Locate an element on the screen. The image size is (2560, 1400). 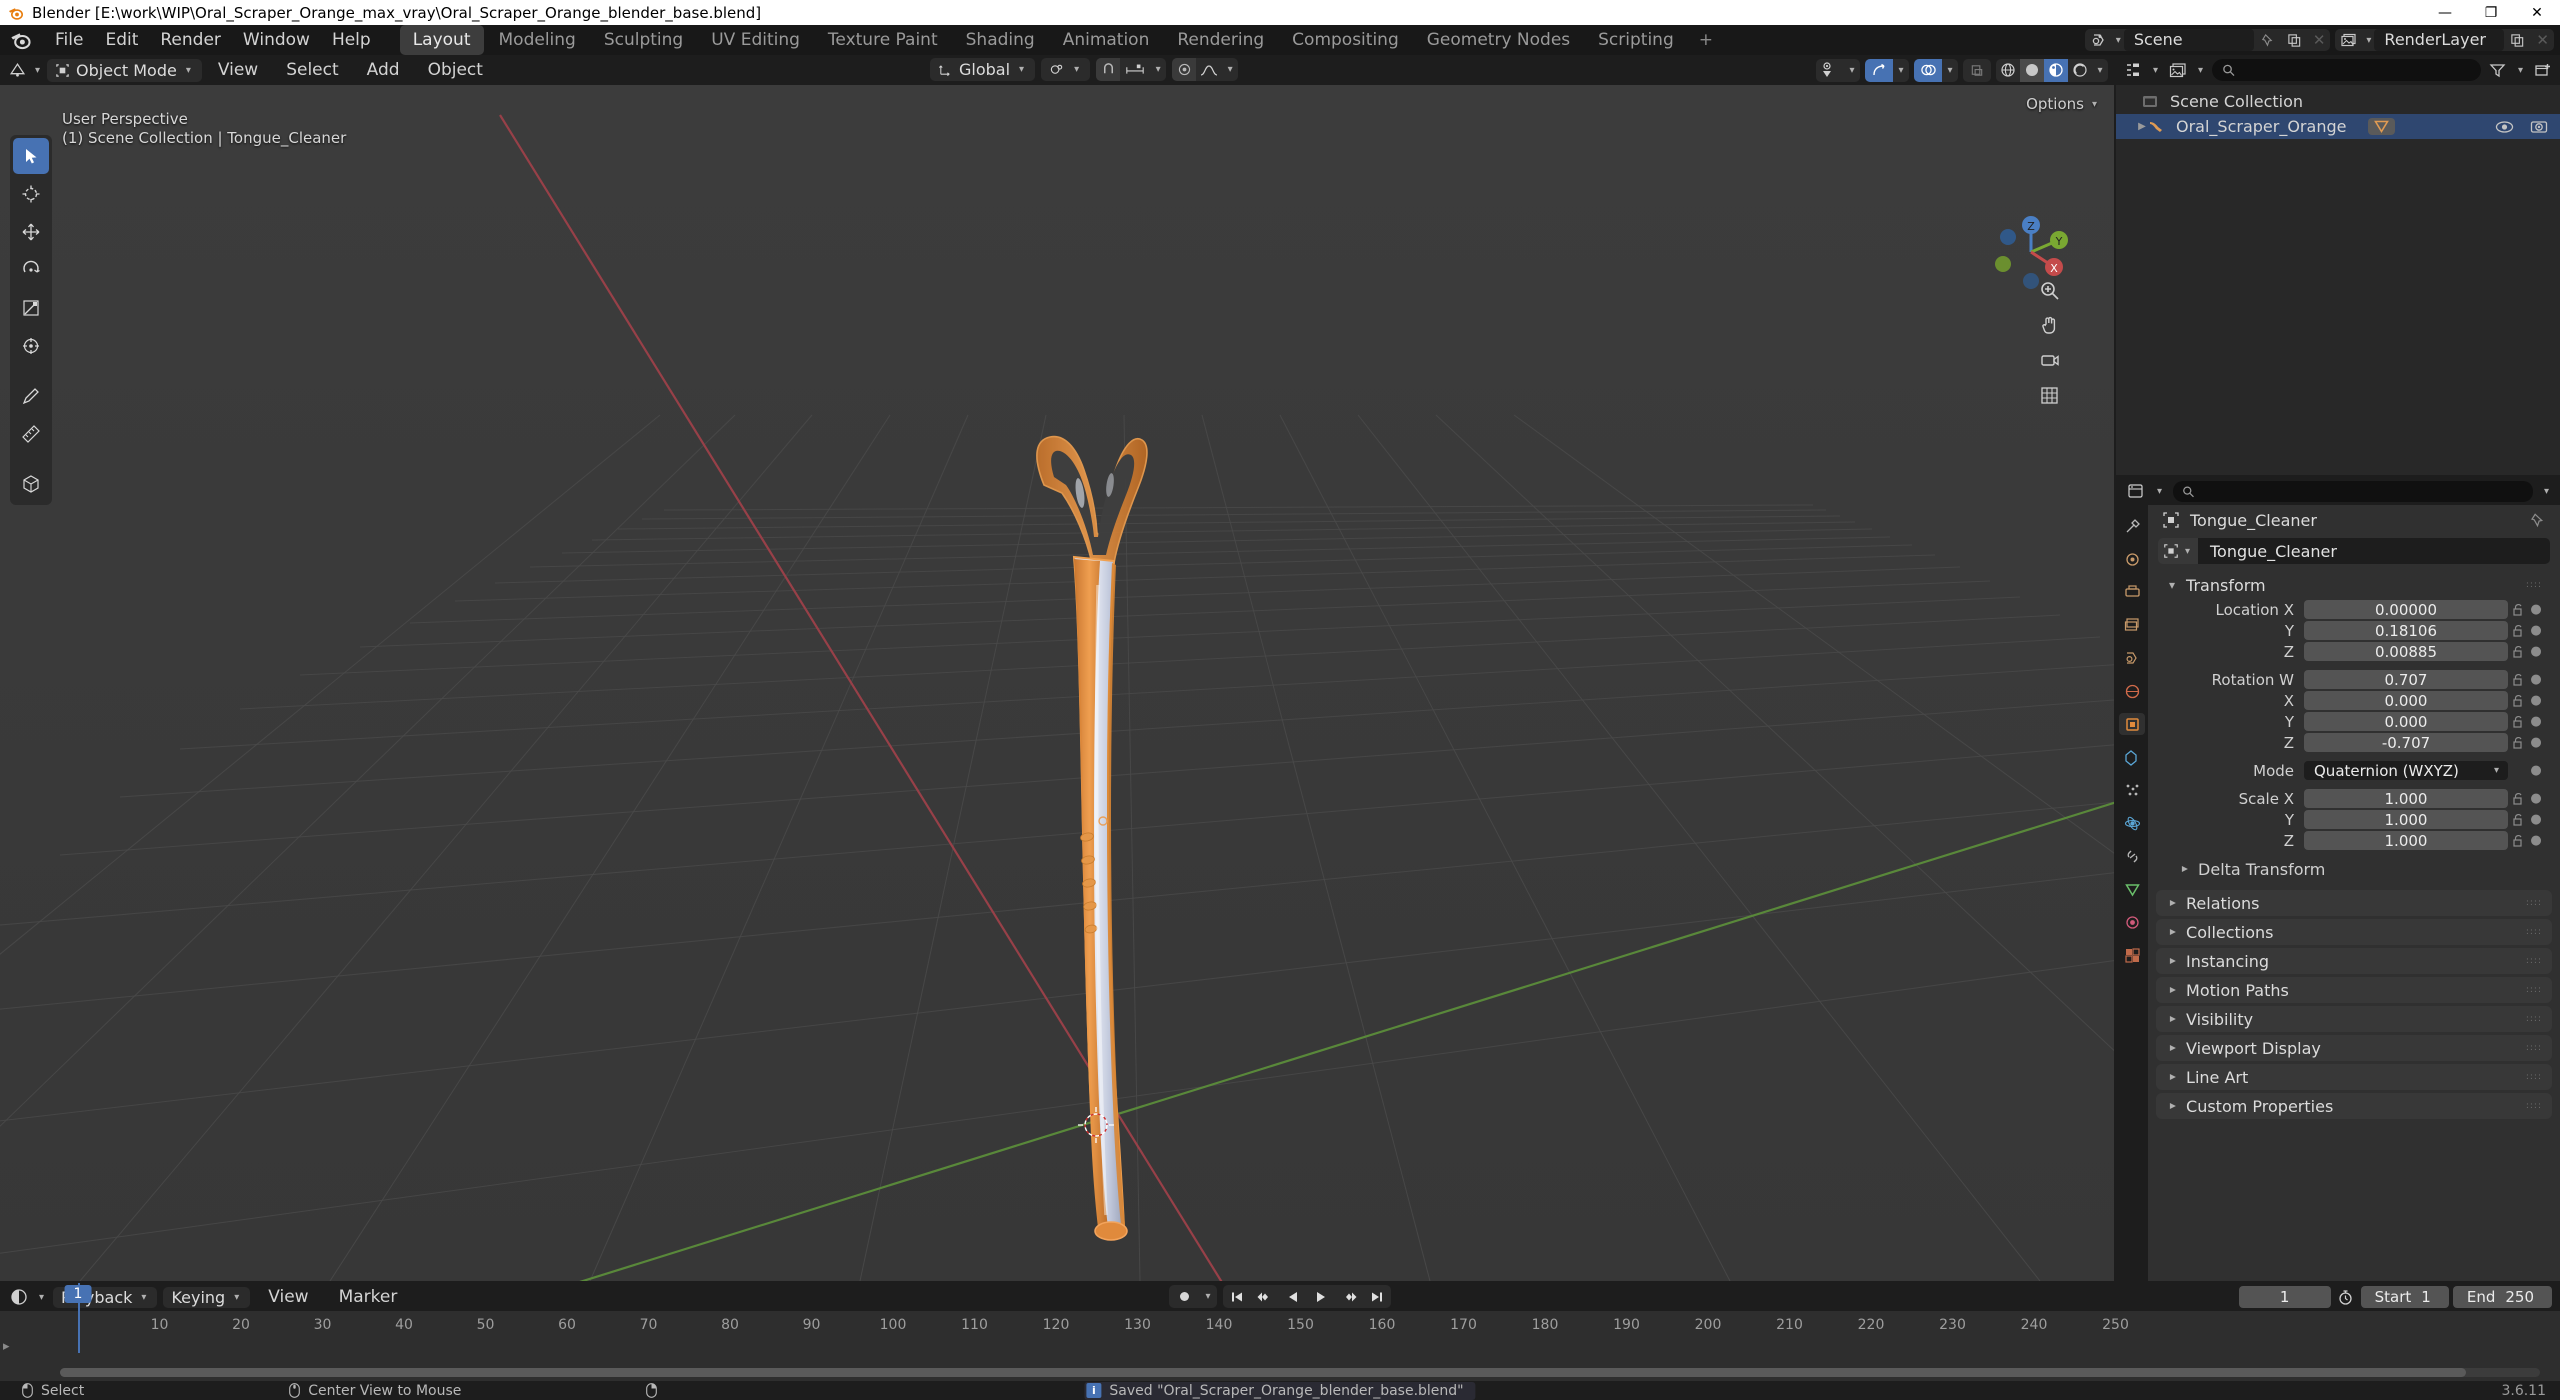
panel-instancing: ▾ Instancing :::: is located at coordinates (2354, 961).